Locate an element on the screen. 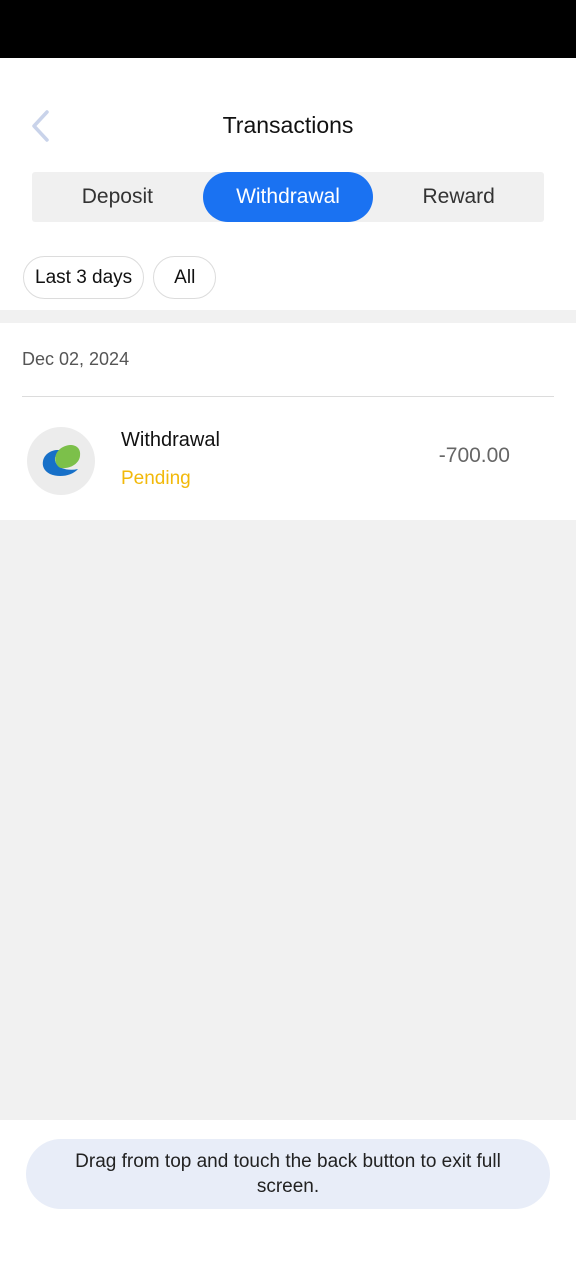  transaction-title: Withdrawal is located at coordinates (170, 440).